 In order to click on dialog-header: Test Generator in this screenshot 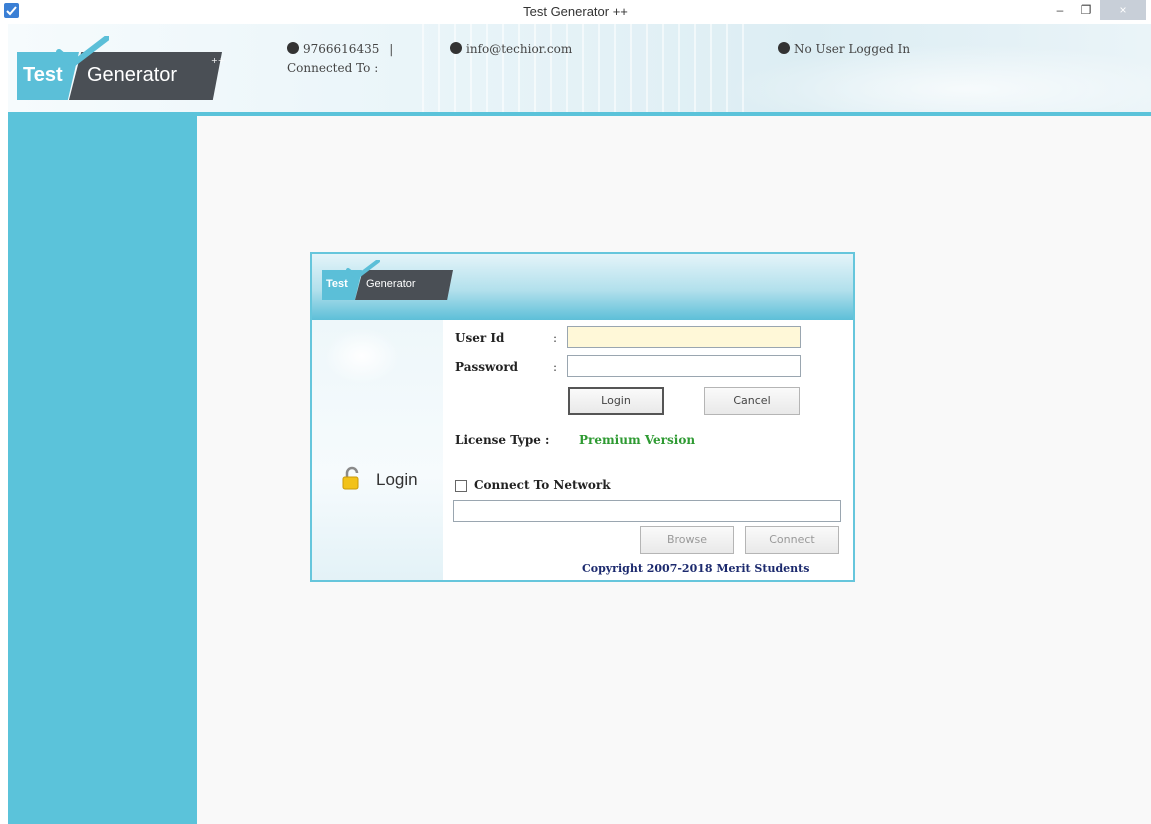, I will do `click(582, 287)`.